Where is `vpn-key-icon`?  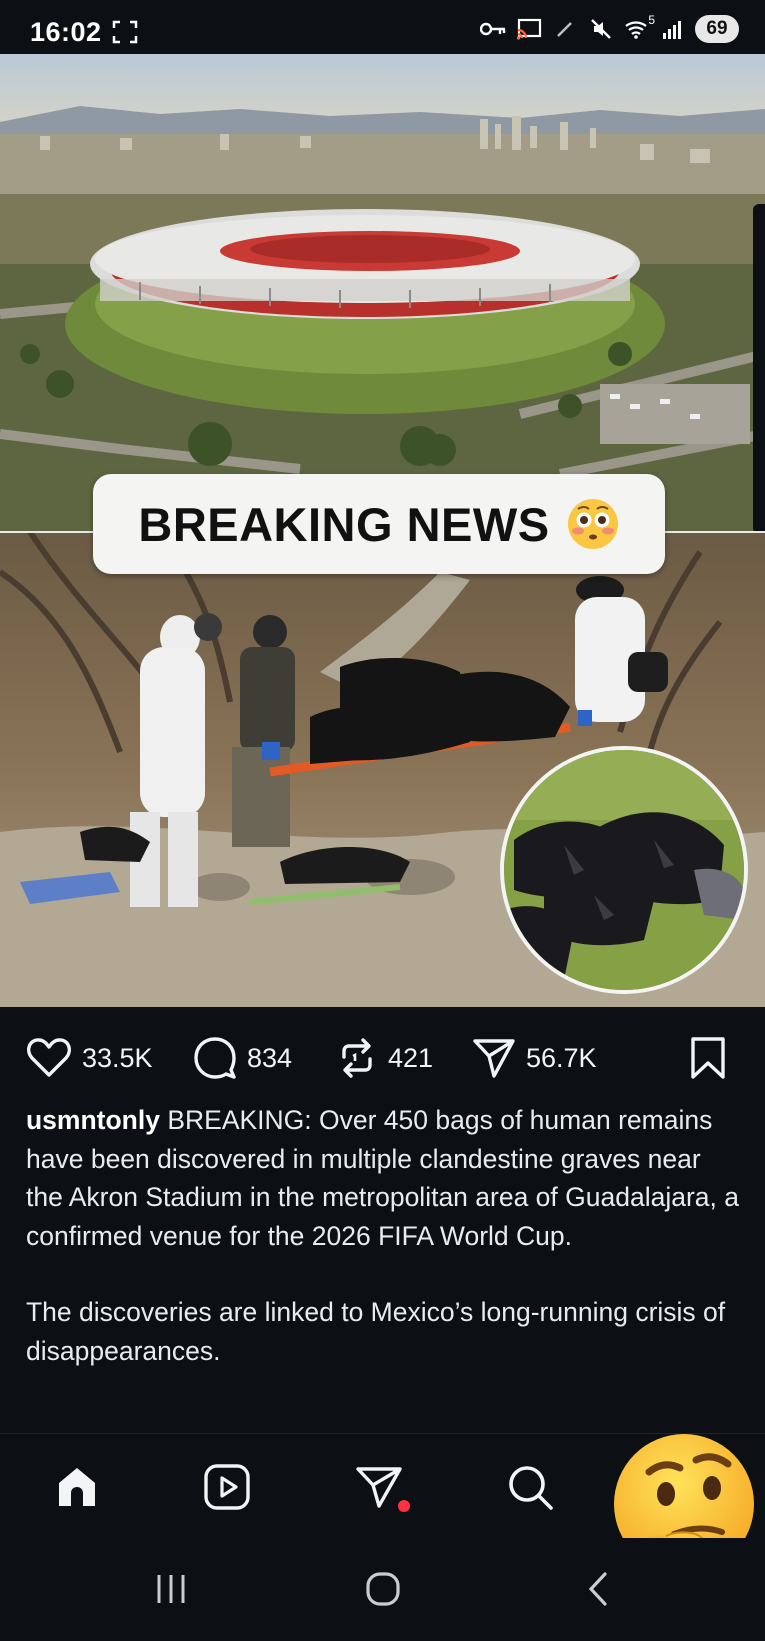
vpn-key-icon is located at coordinates (493, 29).